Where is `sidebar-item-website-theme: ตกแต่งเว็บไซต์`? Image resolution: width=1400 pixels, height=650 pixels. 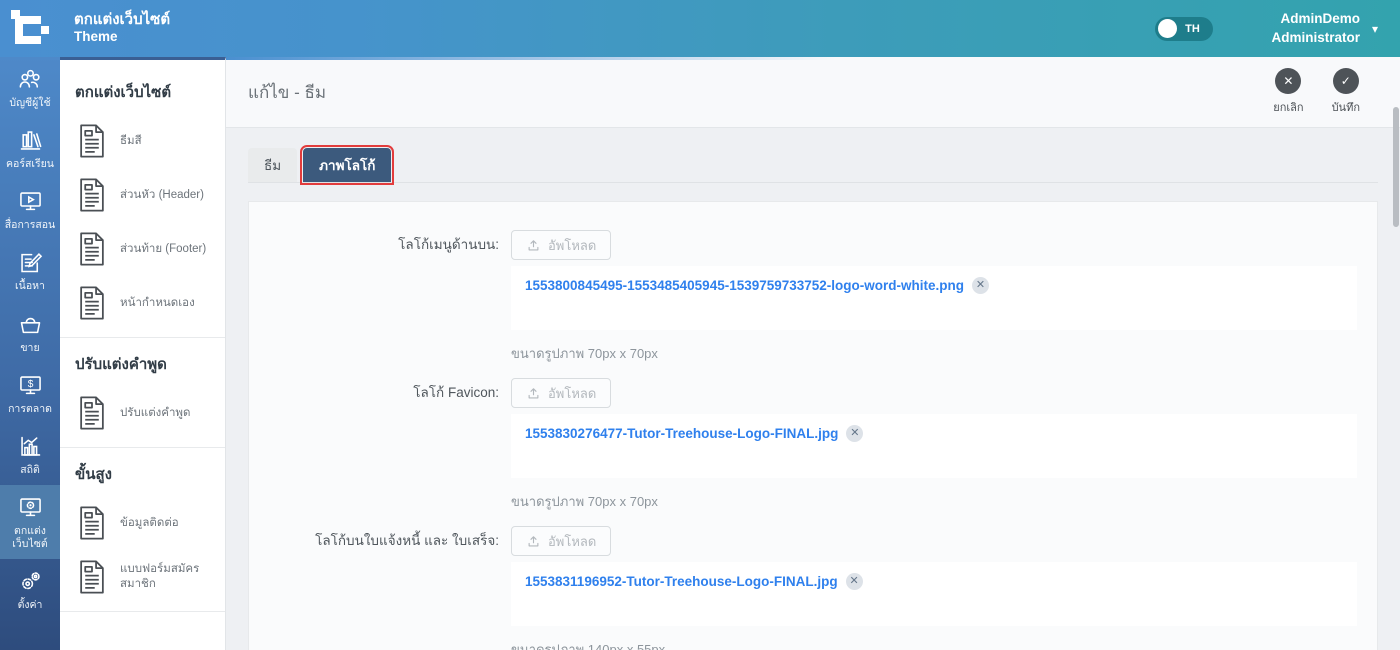
sidebar-item-website-theme: ตกแต่งเว็บไซต์ is located at coordinates (30, 522).